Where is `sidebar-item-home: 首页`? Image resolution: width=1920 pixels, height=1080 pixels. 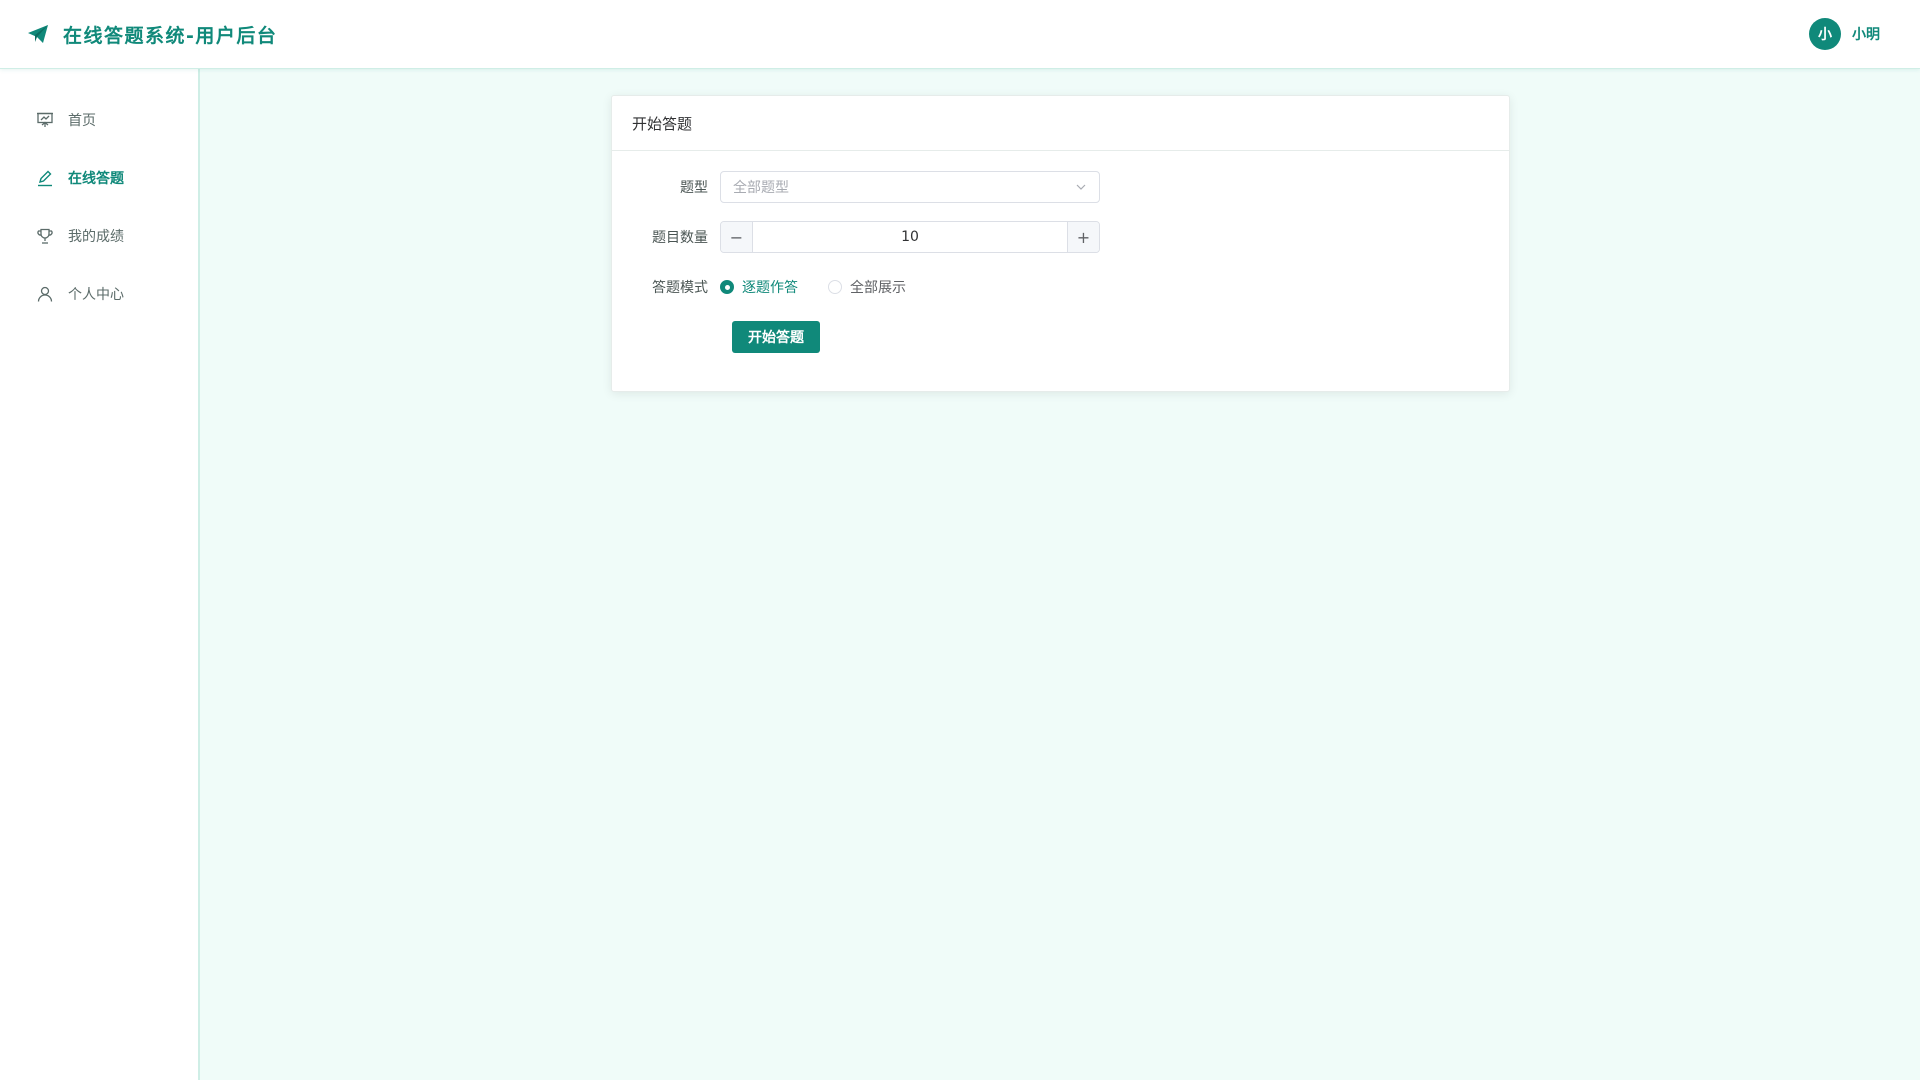 sidebar-item-home: 首页 is located at coordinates (99, 120).